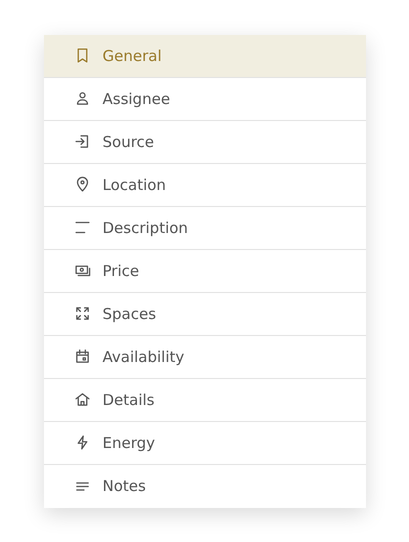 The height and width of the screenshot is (542, 409). I want to click on menu-item: Availability, so click(205, 357).